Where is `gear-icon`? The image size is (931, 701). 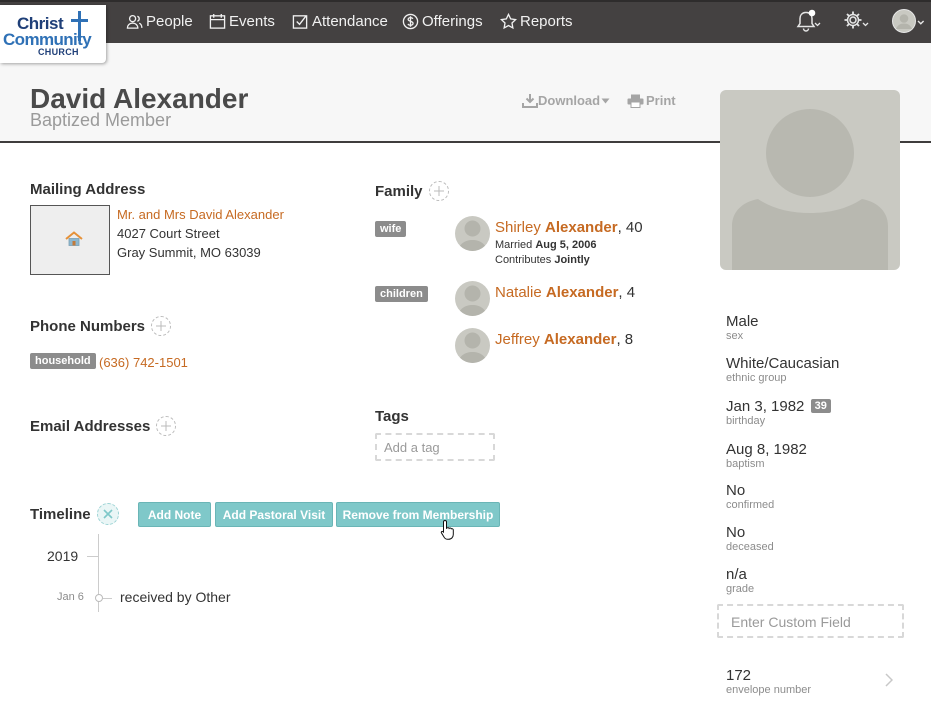 gear-icon is located at coordinates (856, 20).